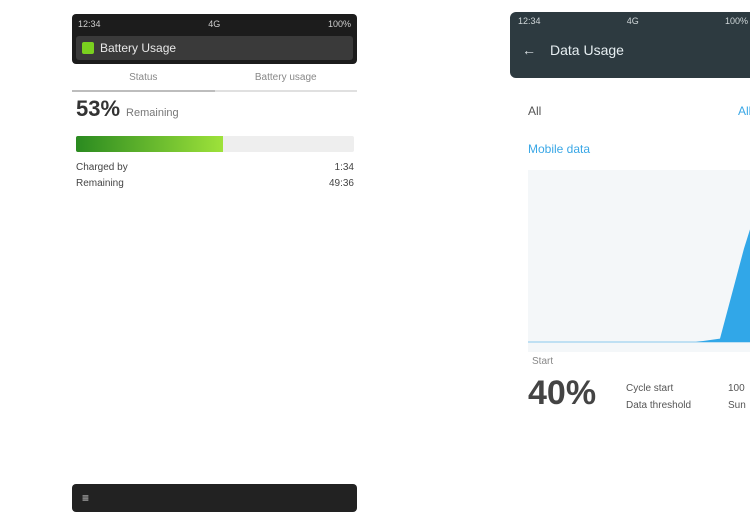  What do you see at coordinates (150, 144) in the screenshot?
I see `battery-level-fill` at bounding box center [150, 144].